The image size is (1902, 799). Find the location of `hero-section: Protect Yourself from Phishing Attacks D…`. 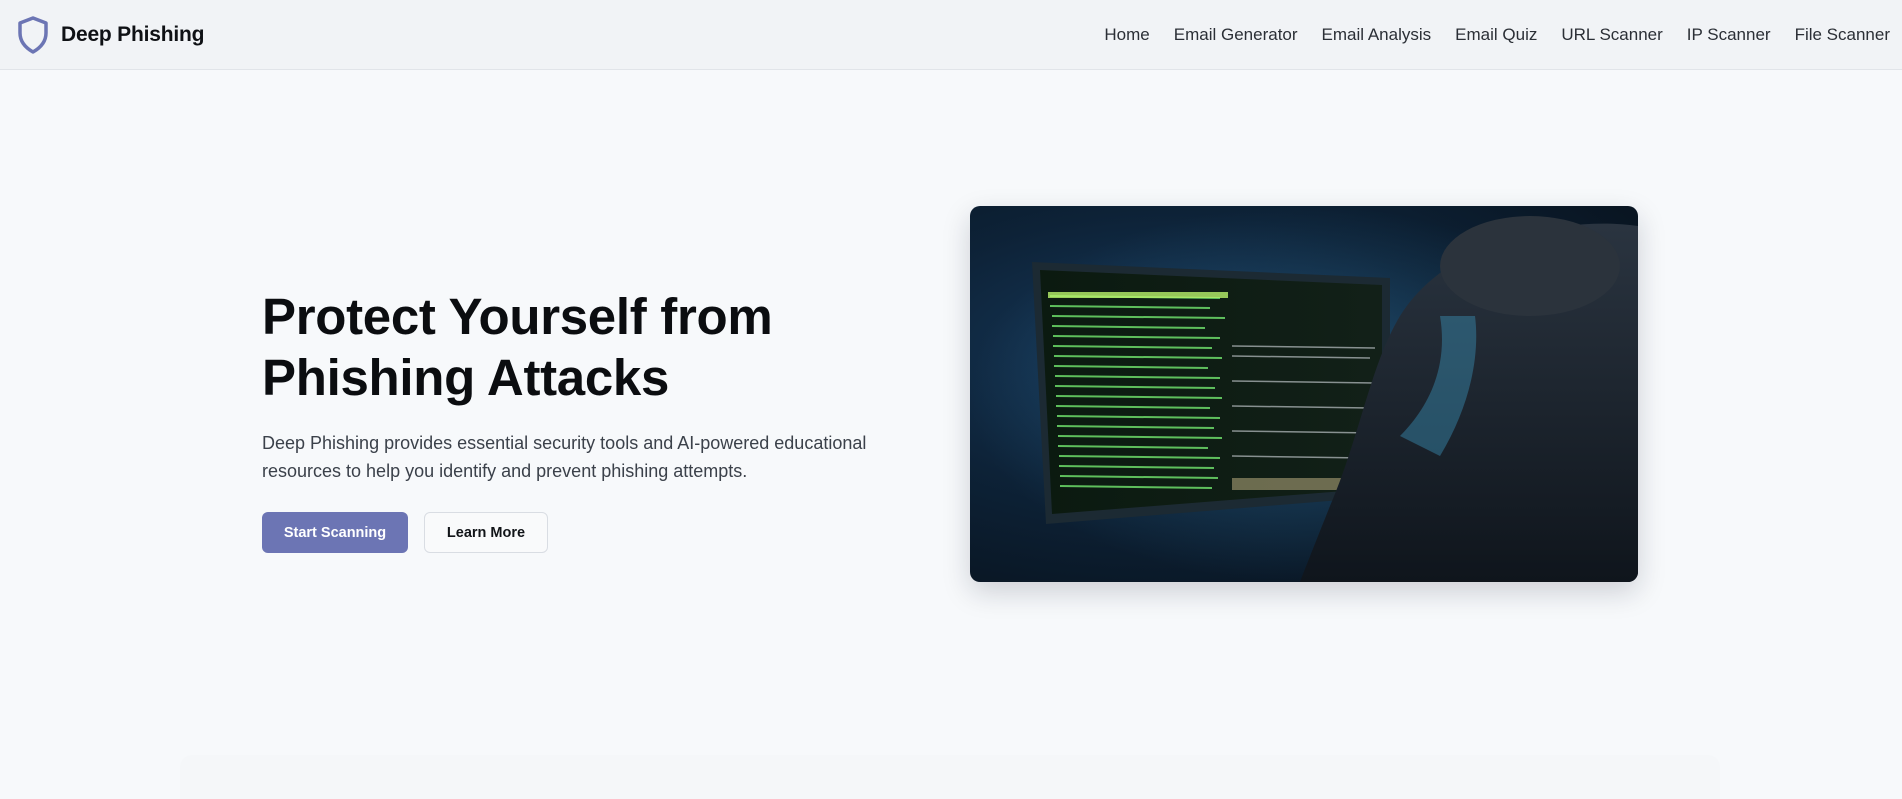

hero-section: Protect Yourself from Phishing Attacks D… is located at coordinates (592, 419).